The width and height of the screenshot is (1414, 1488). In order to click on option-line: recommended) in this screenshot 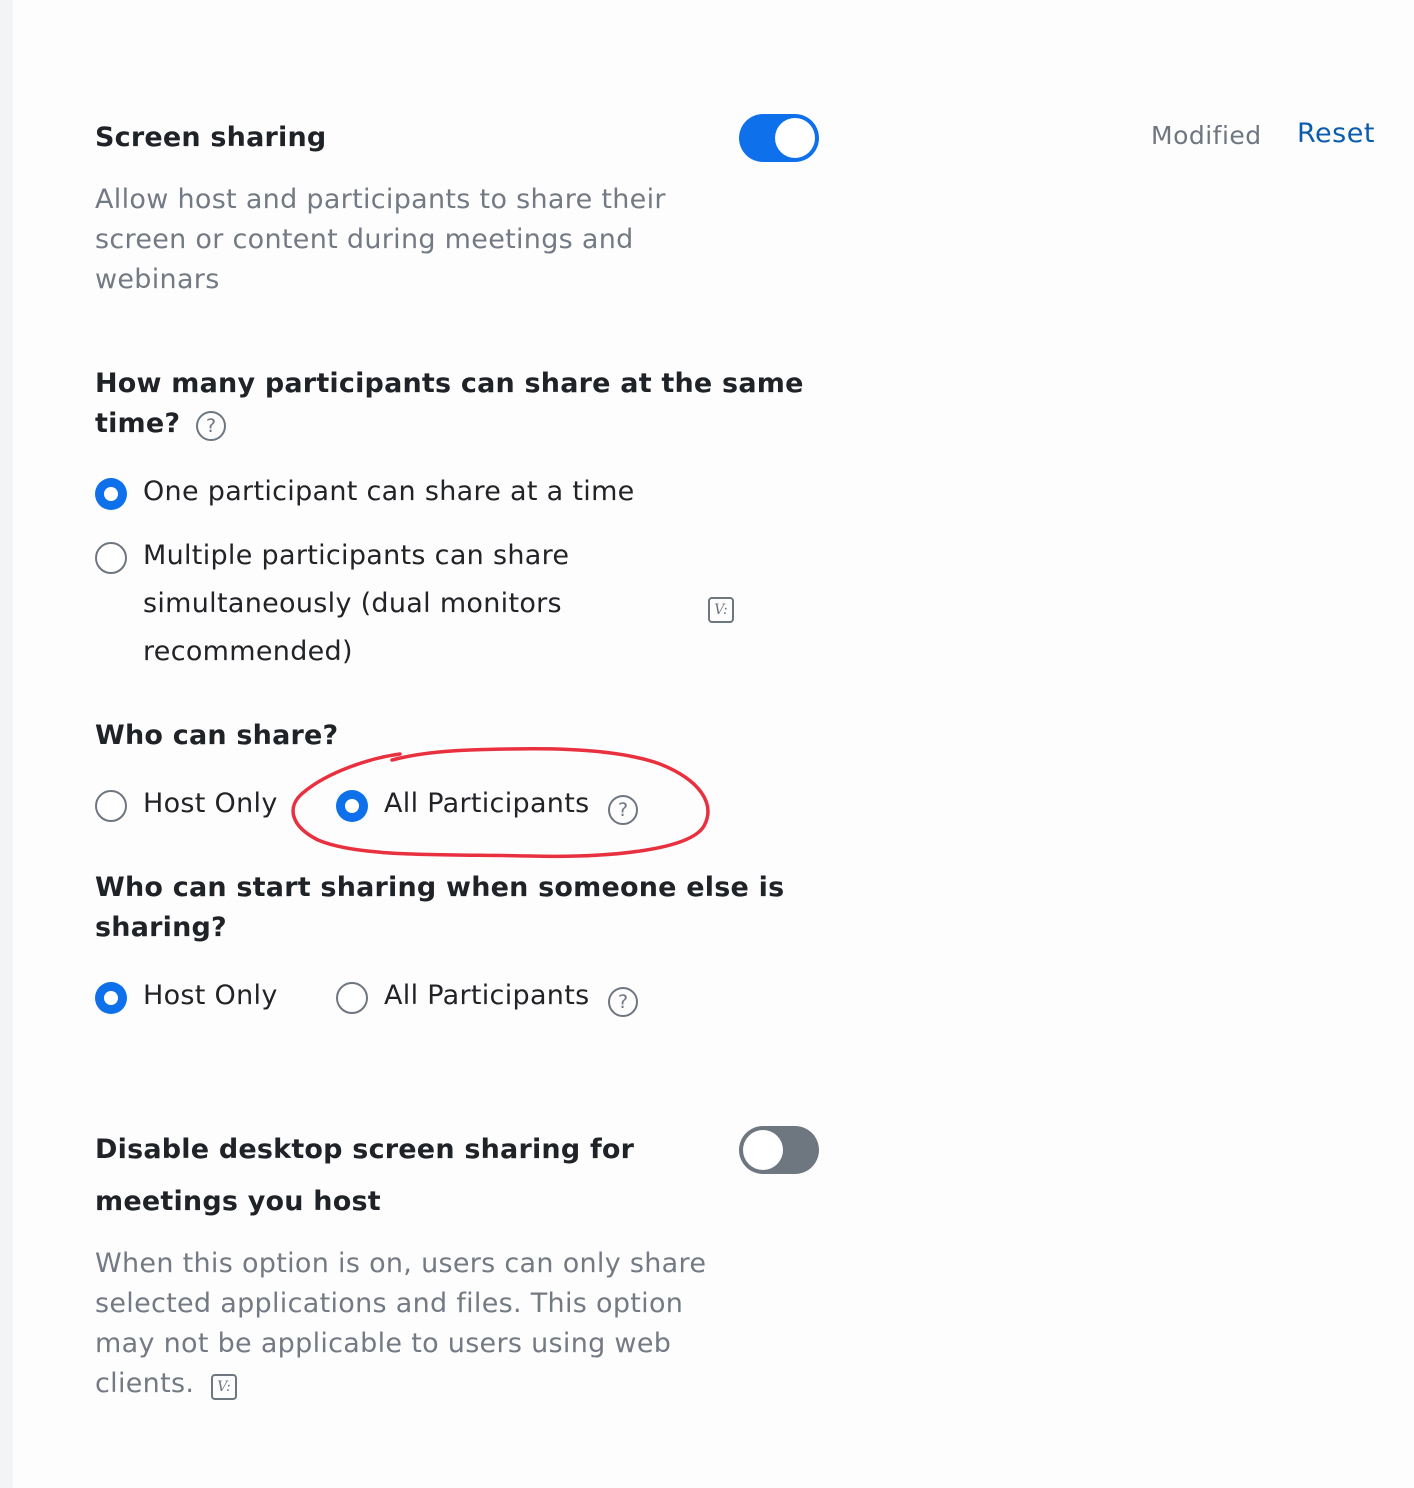, I will do `click(248, 651)`.